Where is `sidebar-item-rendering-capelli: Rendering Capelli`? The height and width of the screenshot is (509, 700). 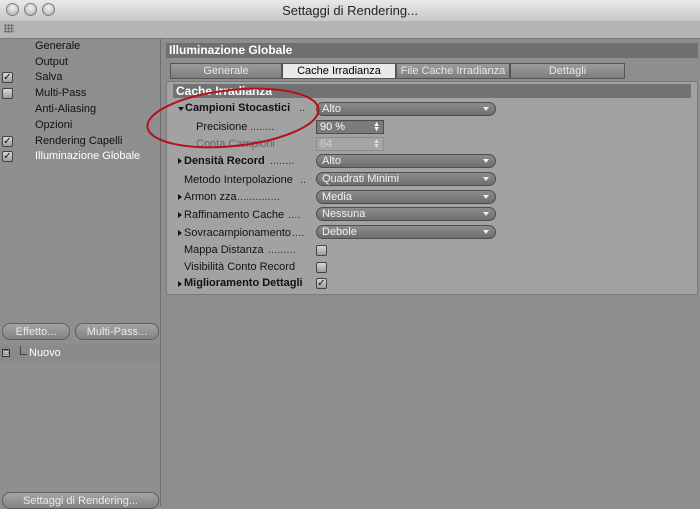 sidebar-item-rendering-capelli: Rendering Capelli is located at coordinates (78, 142).